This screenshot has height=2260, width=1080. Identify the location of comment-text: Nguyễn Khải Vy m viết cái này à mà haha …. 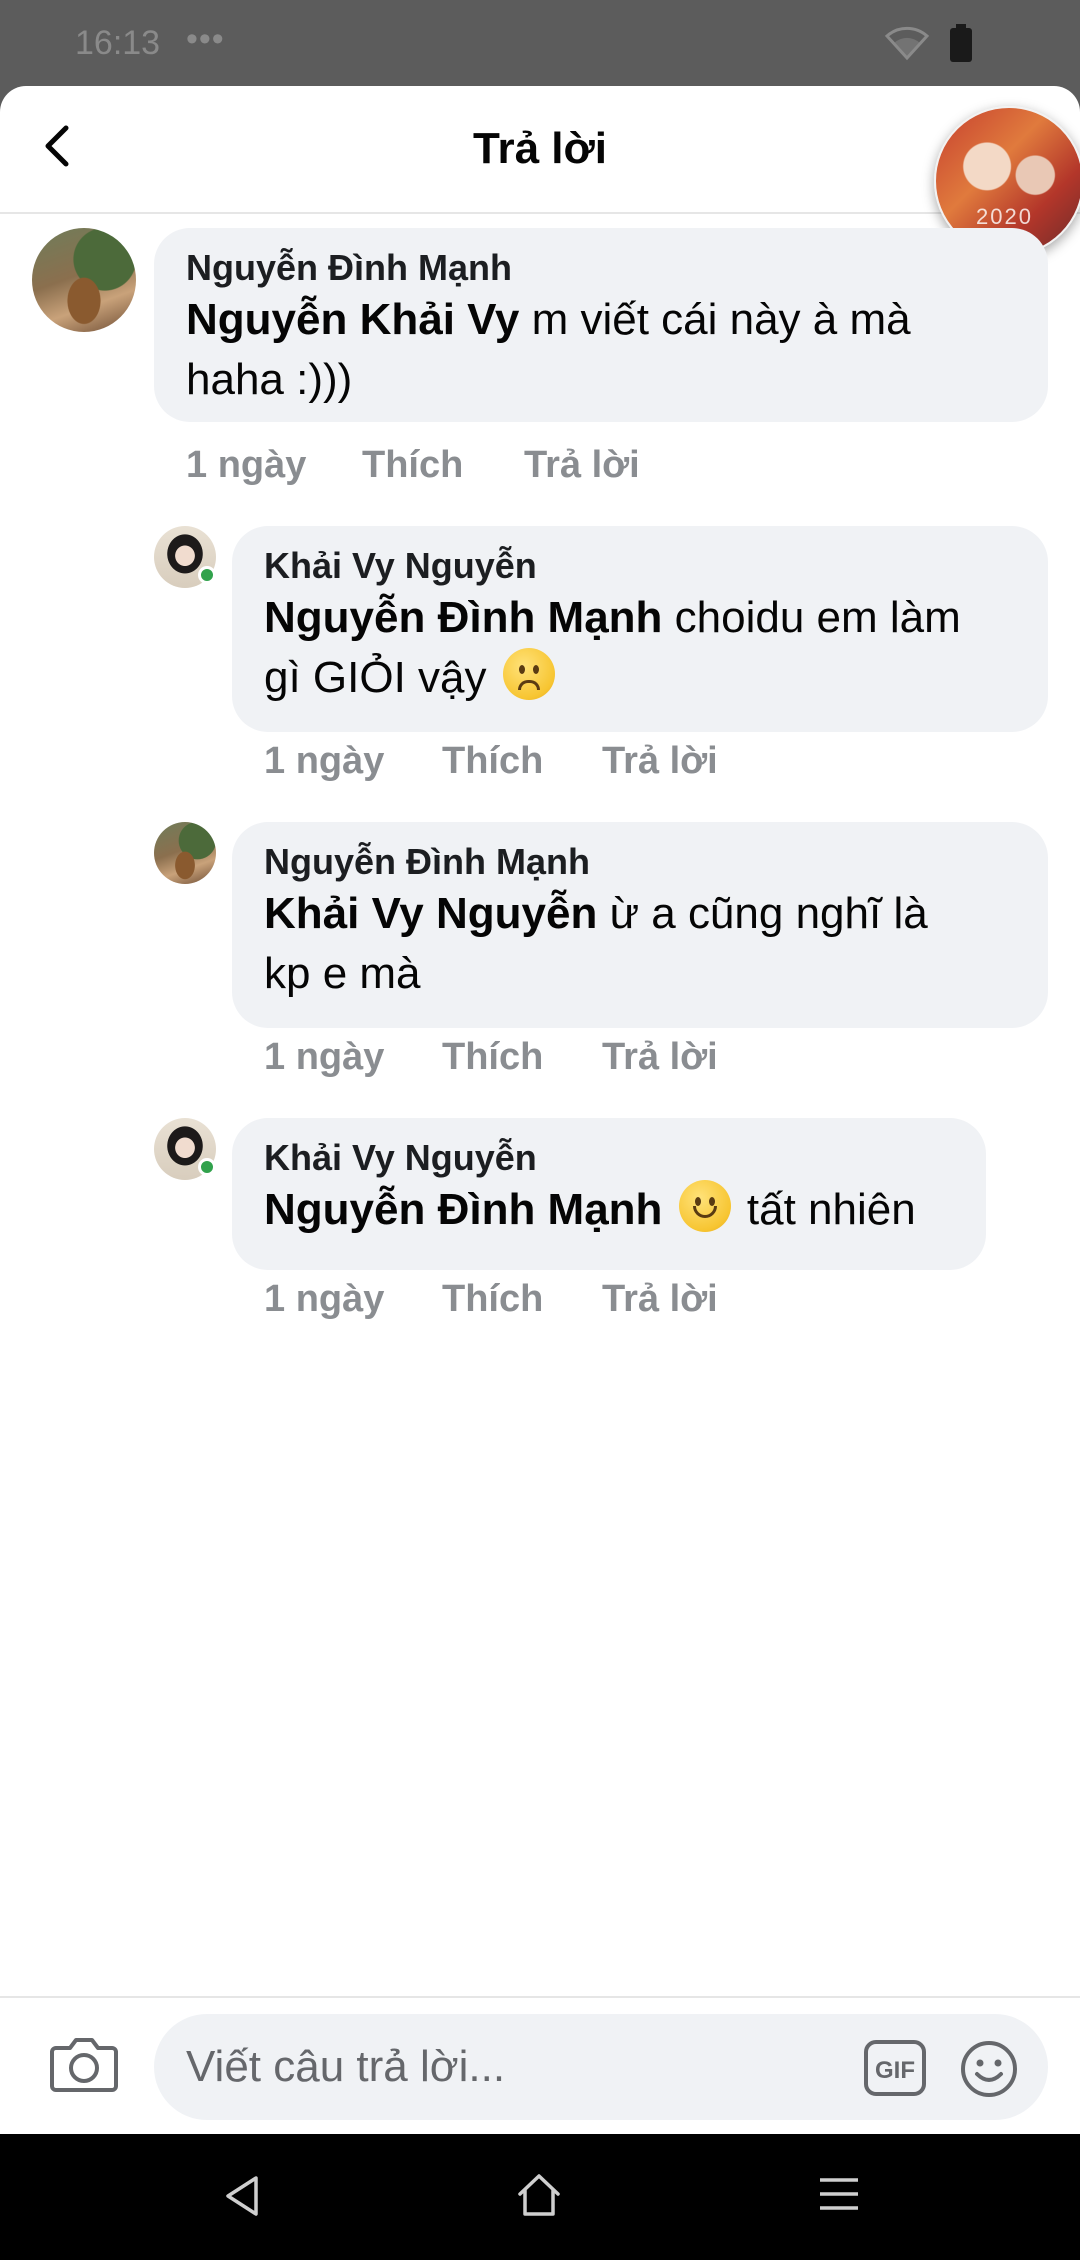
(602, 350).